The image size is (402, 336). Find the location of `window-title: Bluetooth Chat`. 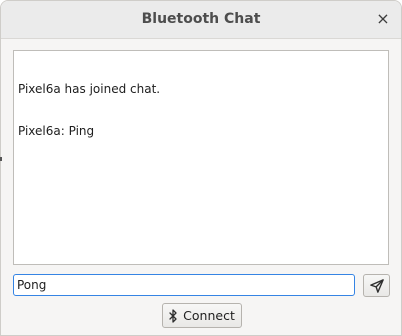

window-title: Bluetooth Chat is located at coordinates (201, 19).